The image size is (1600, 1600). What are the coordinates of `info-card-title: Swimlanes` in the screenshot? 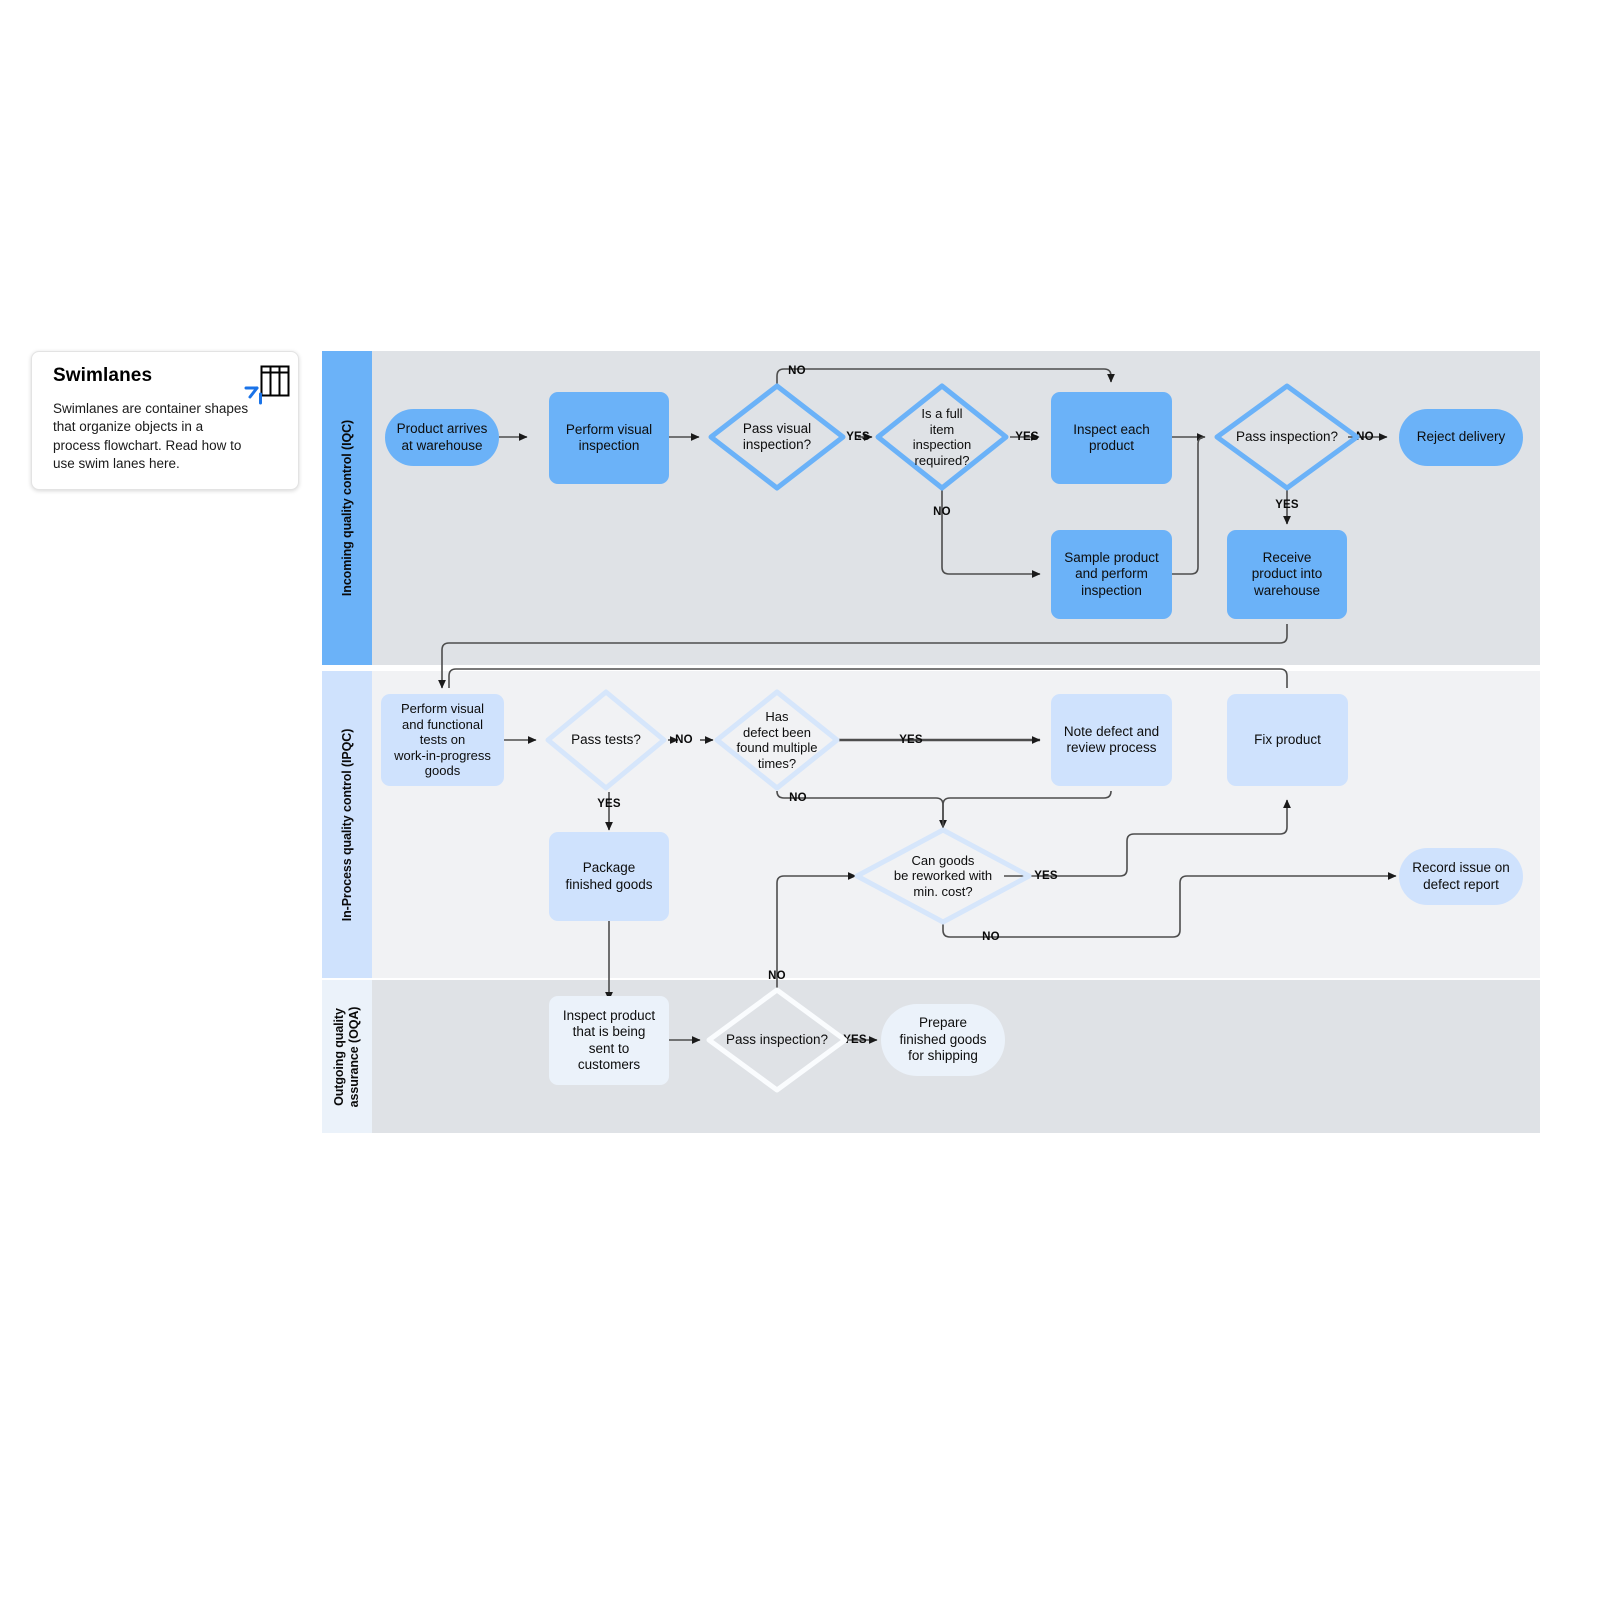 It's located at (103, 375).